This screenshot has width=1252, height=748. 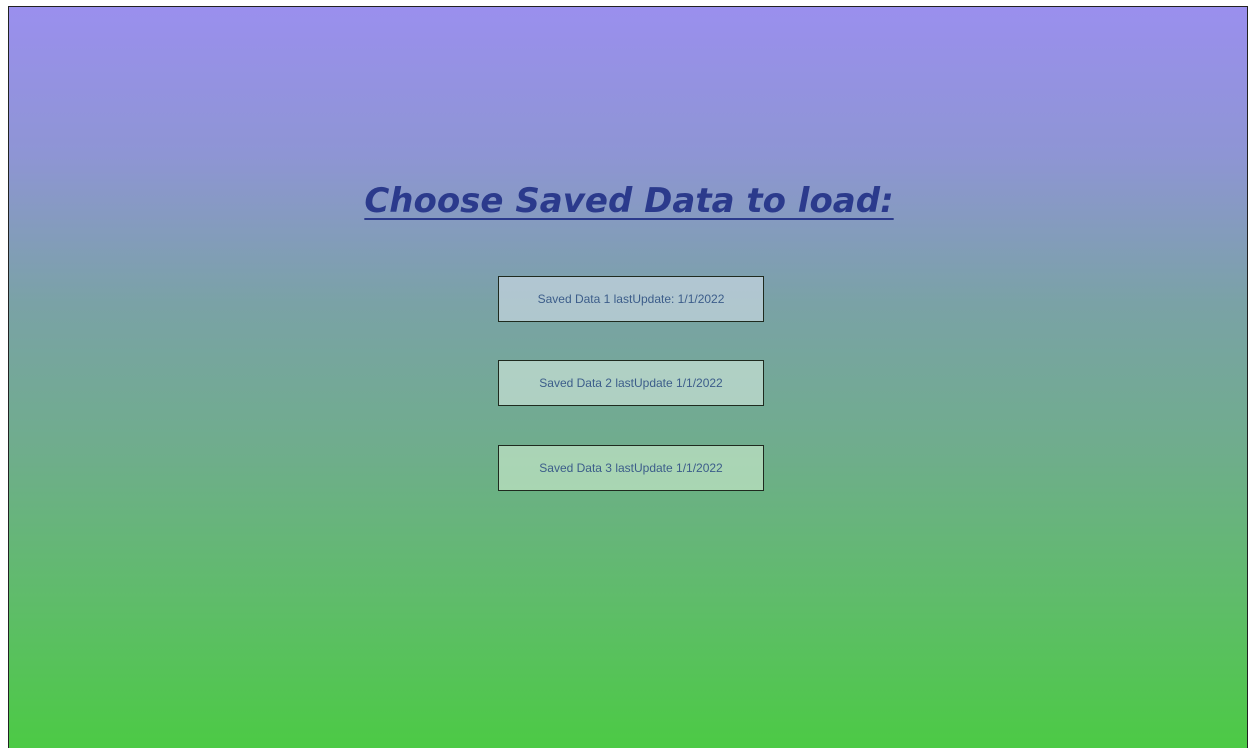 I want to click on saved-data-3-button: Saved Data 3 lastUpdate 1/1/2022, so click(x=631, y=468).